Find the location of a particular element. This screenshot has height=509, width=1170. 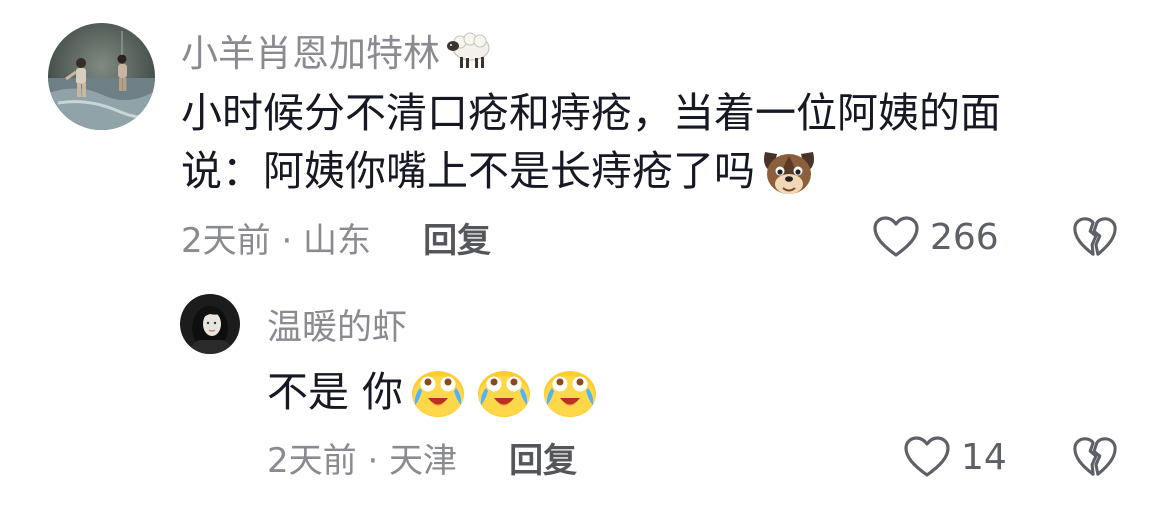

replier-username: 温暖的虾 is located at coordinates (337, 325).